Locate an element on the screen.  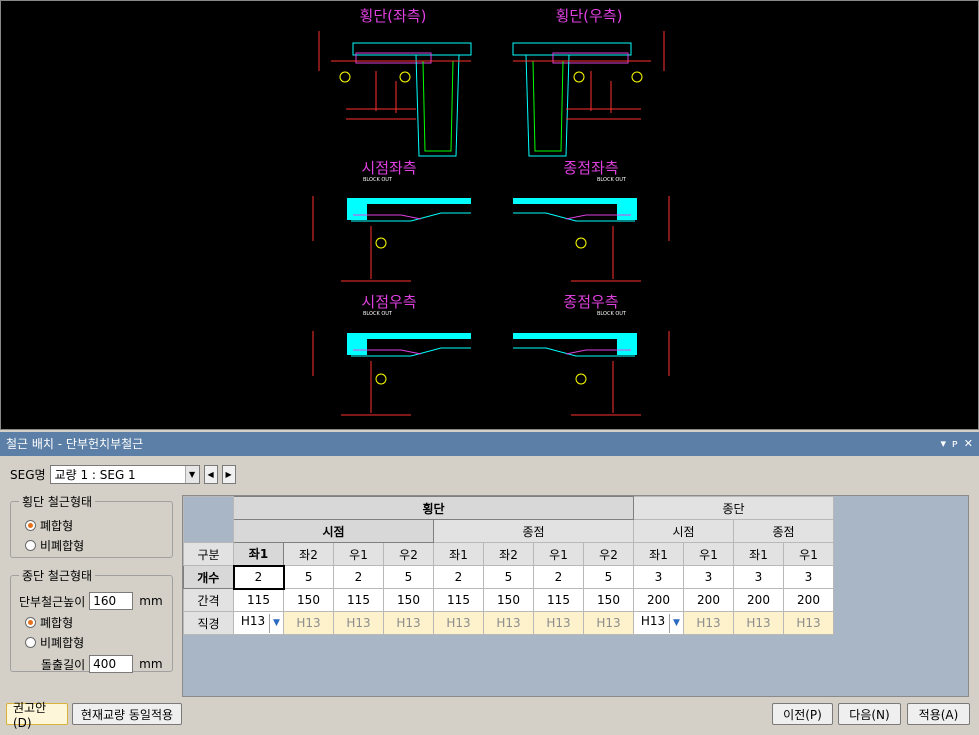
group-header-transverse: 횡단 is located at coordinates (433, 508).